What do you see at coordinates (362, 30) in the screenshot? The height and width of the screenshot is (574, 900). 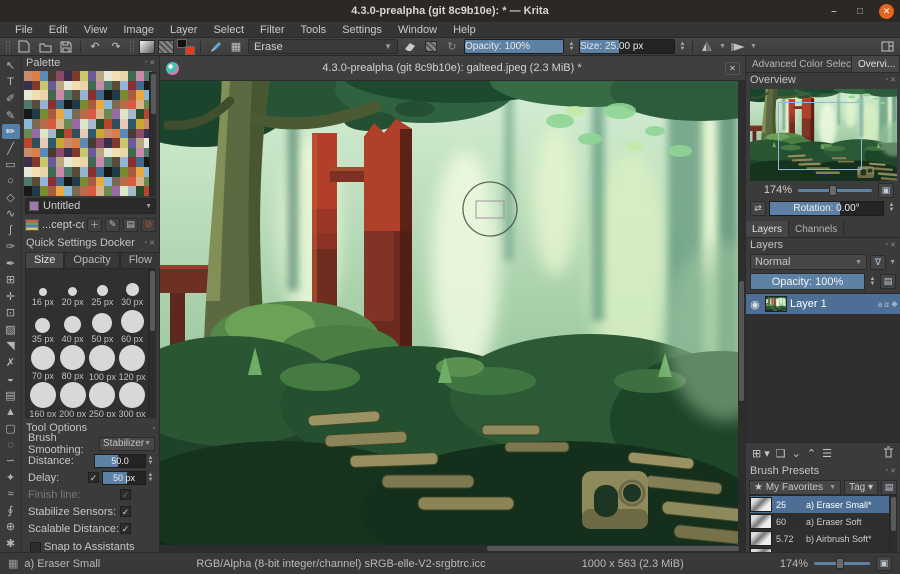 I see `menu-item: Settings` at bounding box center [362, 30].